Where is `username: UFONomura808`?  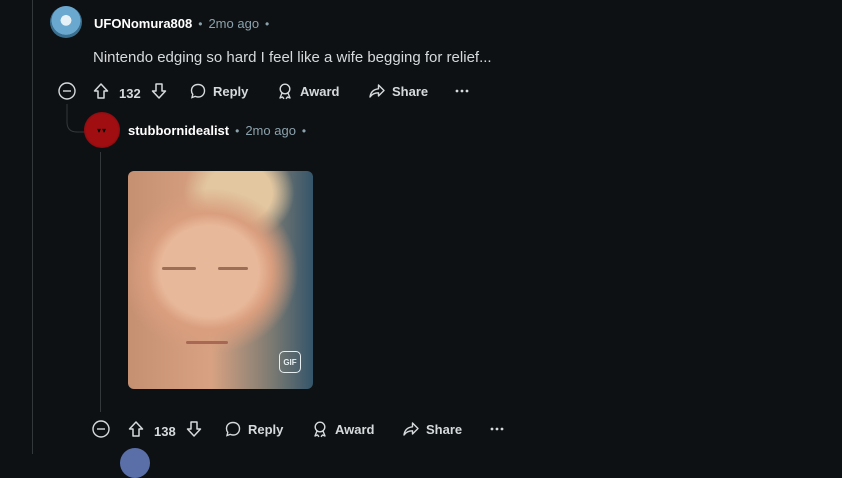
username: UFONomura808 is located at coordinates (143, 23).